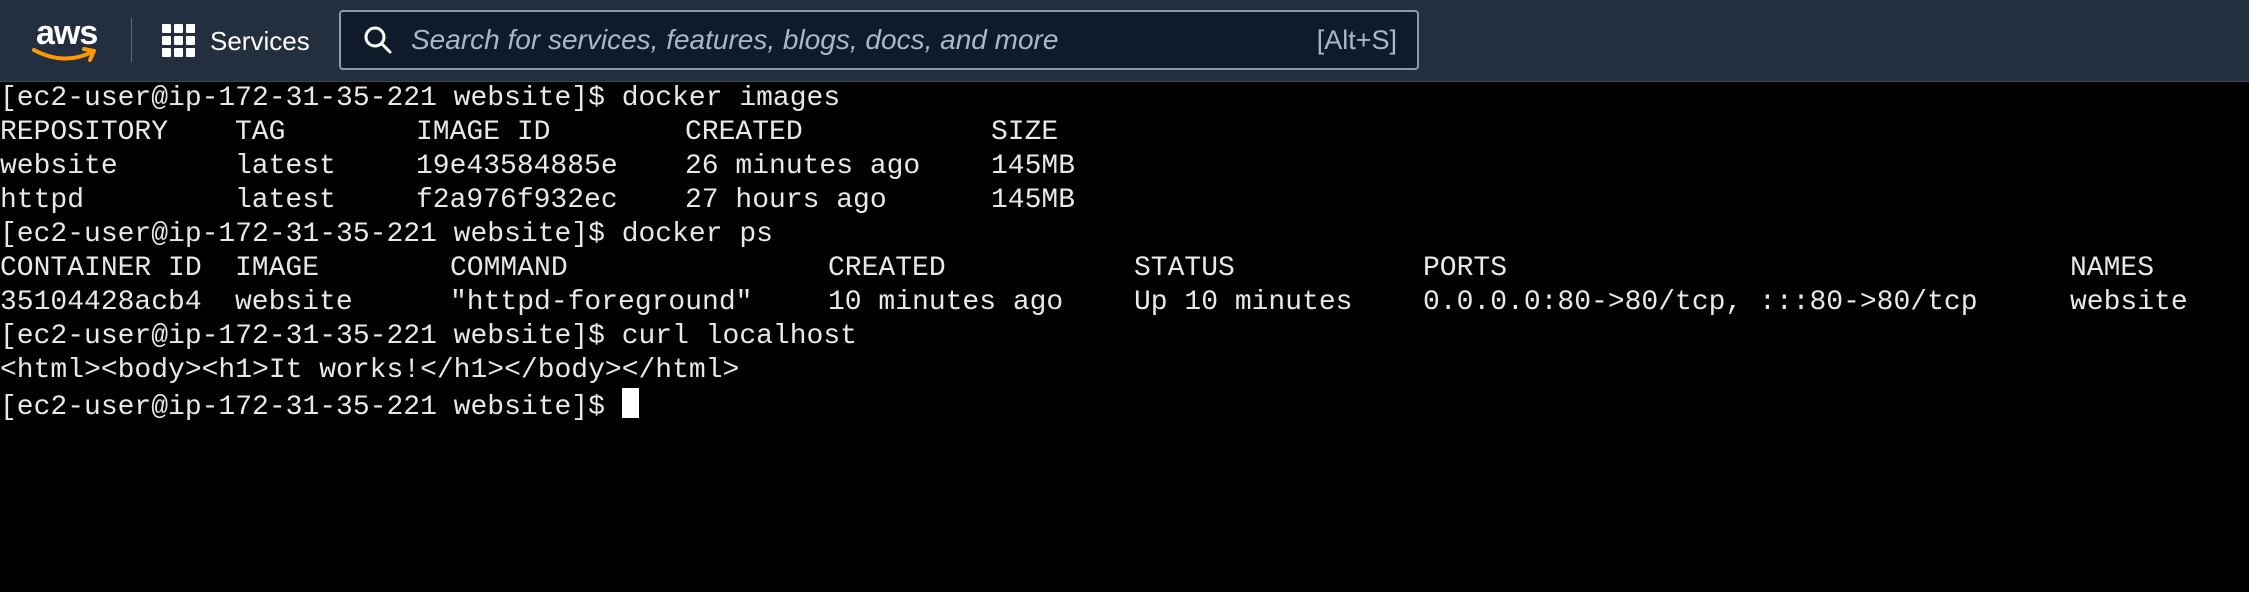  I want to click on images-cell-image-id: 19e43584885e, so click(517, 166).